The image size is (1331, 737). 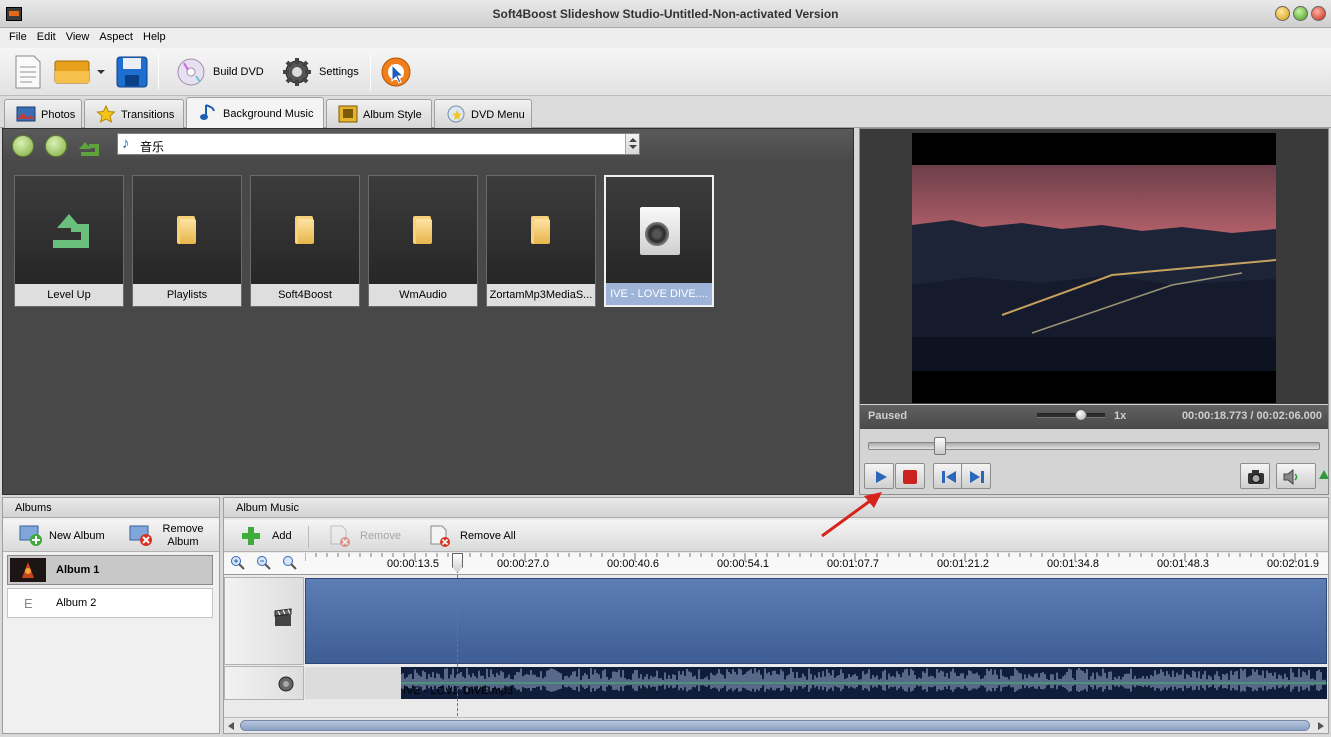 What do you see at coordinates (43, 113) in the screenshot?
I see `tab-photos: Photos` at bounding box center [43, 113].